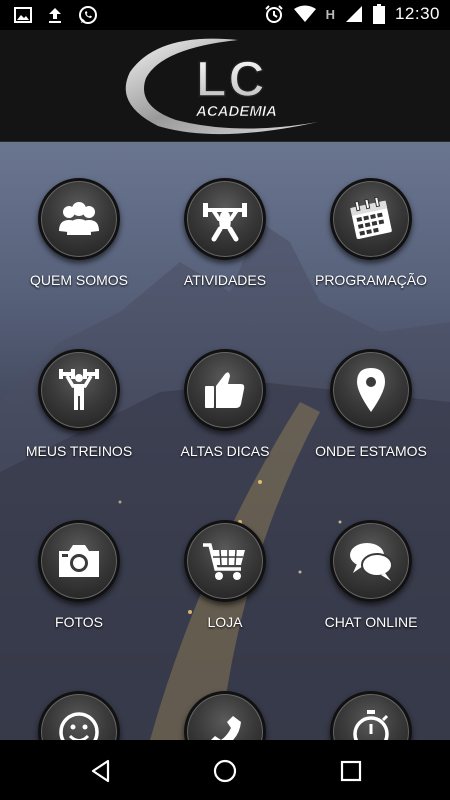 The image size is (450, 800). What do you see at coordinates (79, 622) in the screenshot?
I see `menu-label: FOTOS` at bounding box center [79, 622].